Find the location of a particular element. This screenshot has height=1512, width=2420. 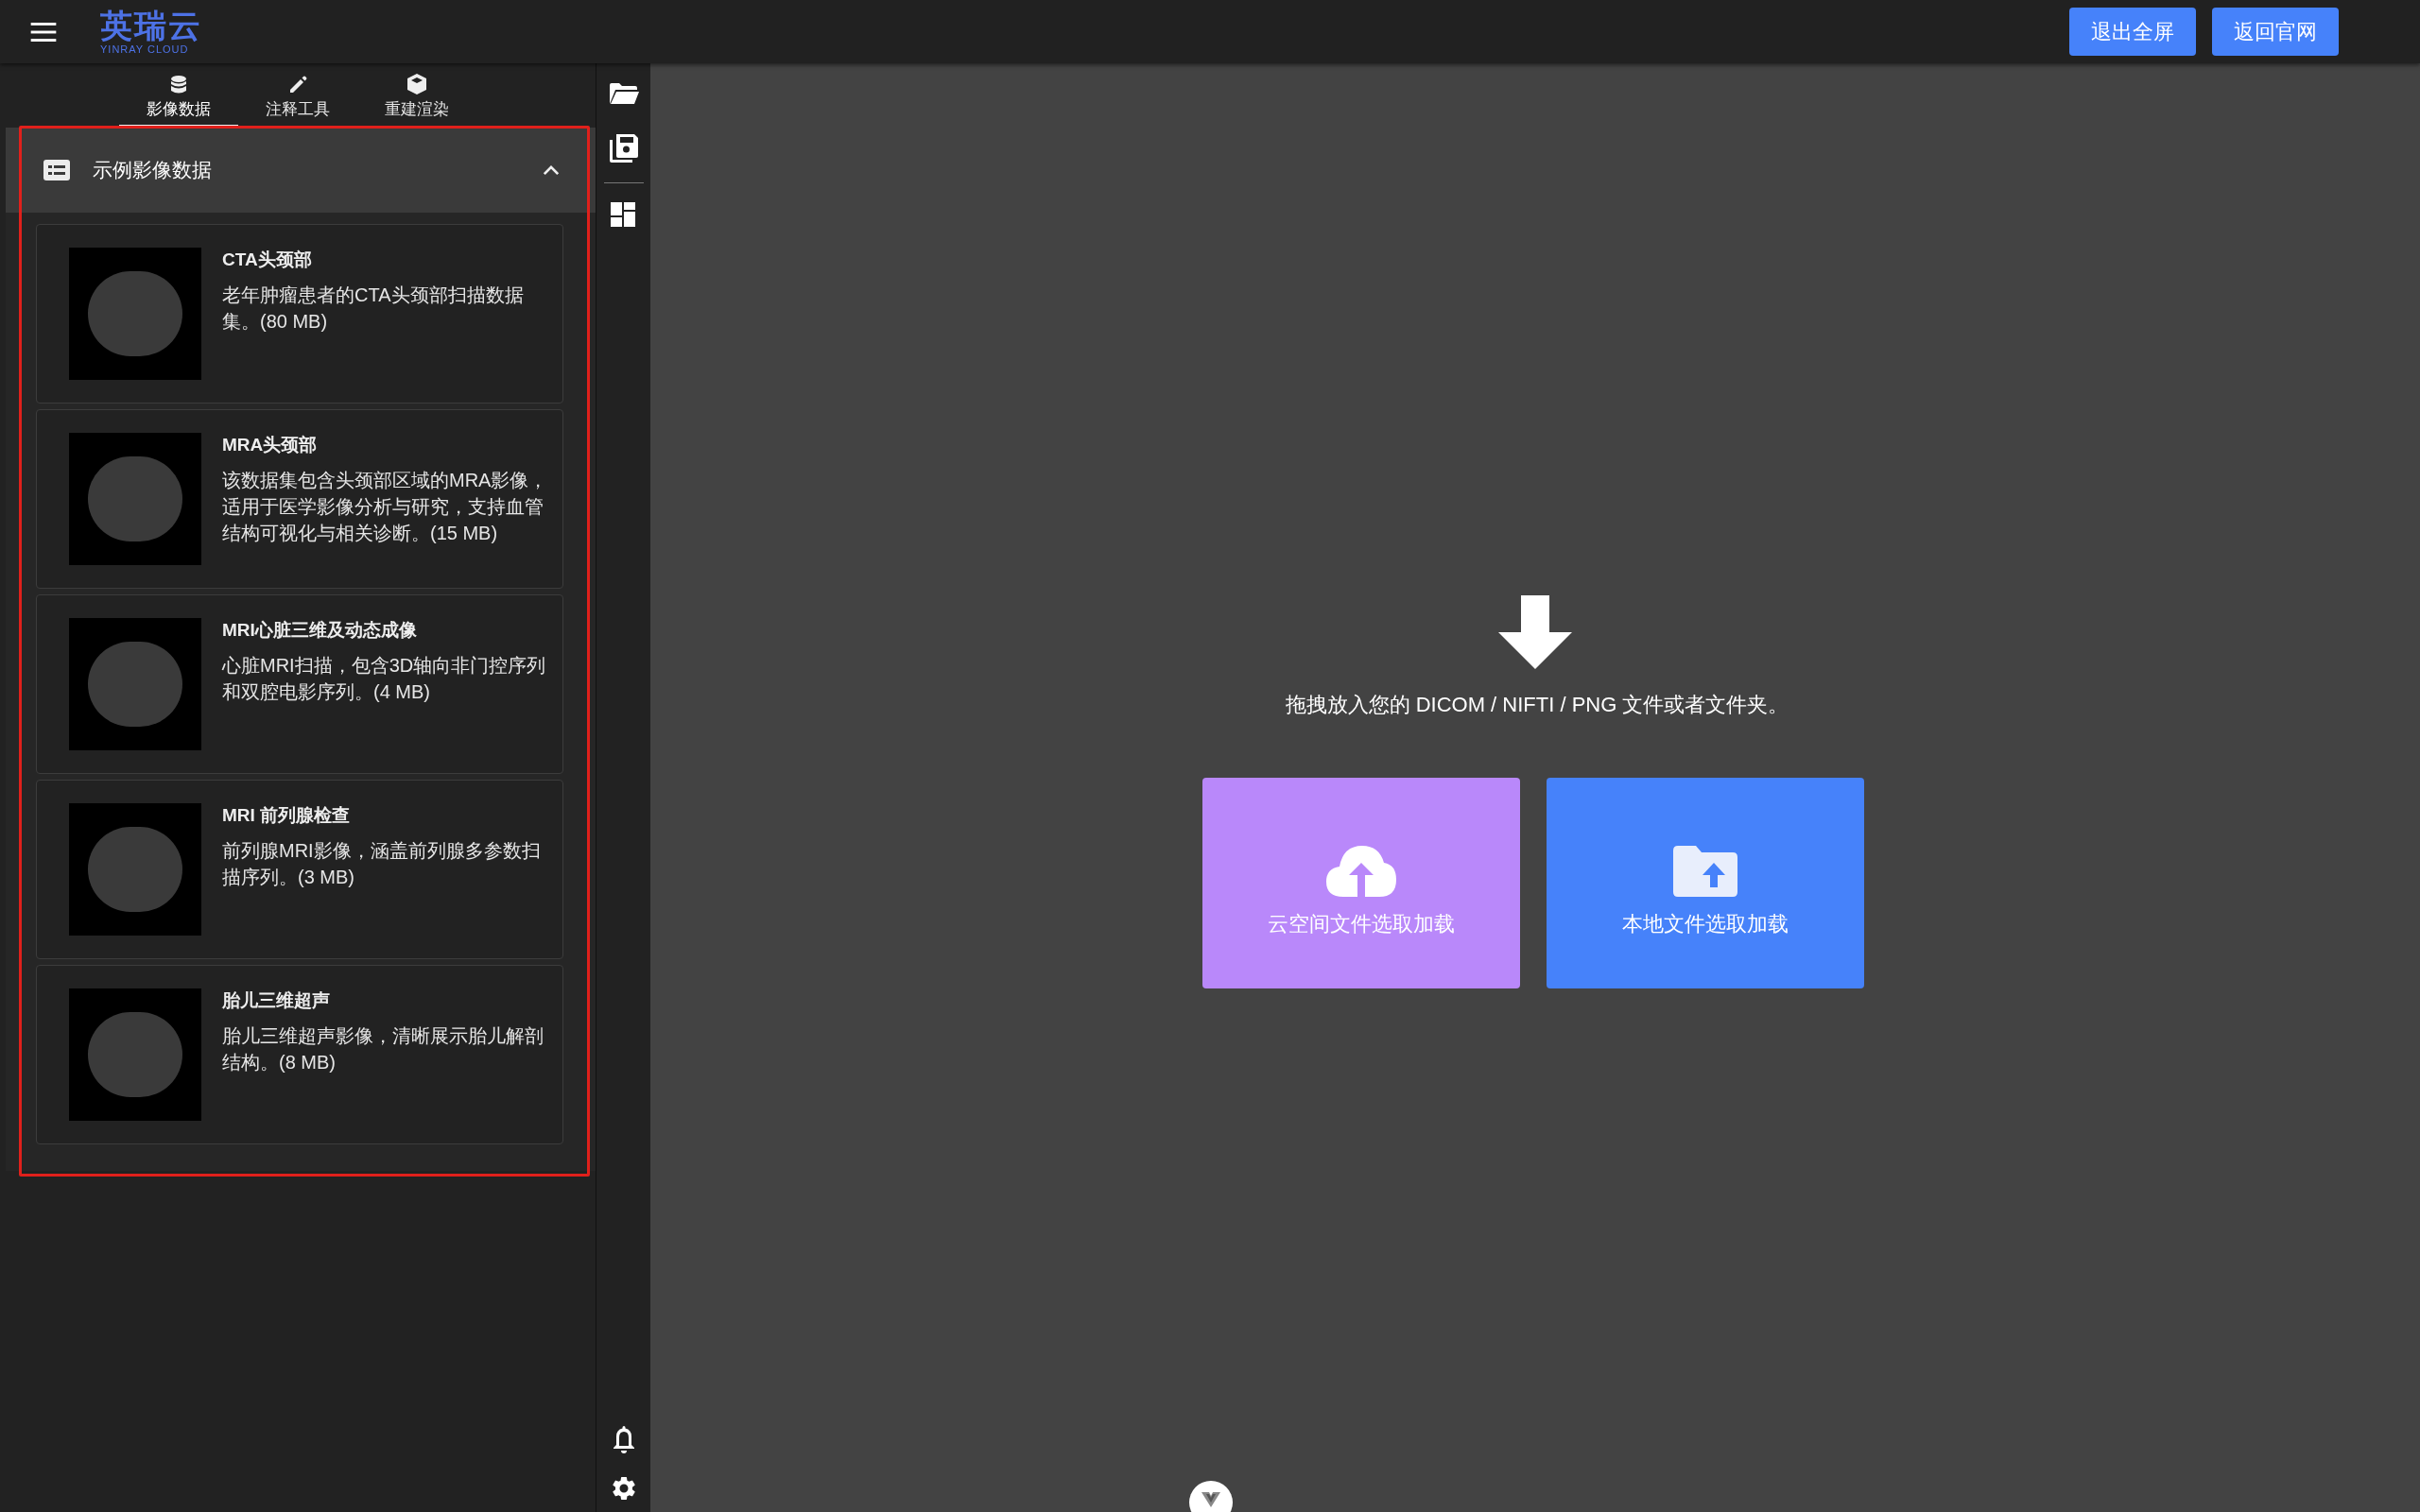

header-button: 退出全屏 is located at coordinates (2132, 32).